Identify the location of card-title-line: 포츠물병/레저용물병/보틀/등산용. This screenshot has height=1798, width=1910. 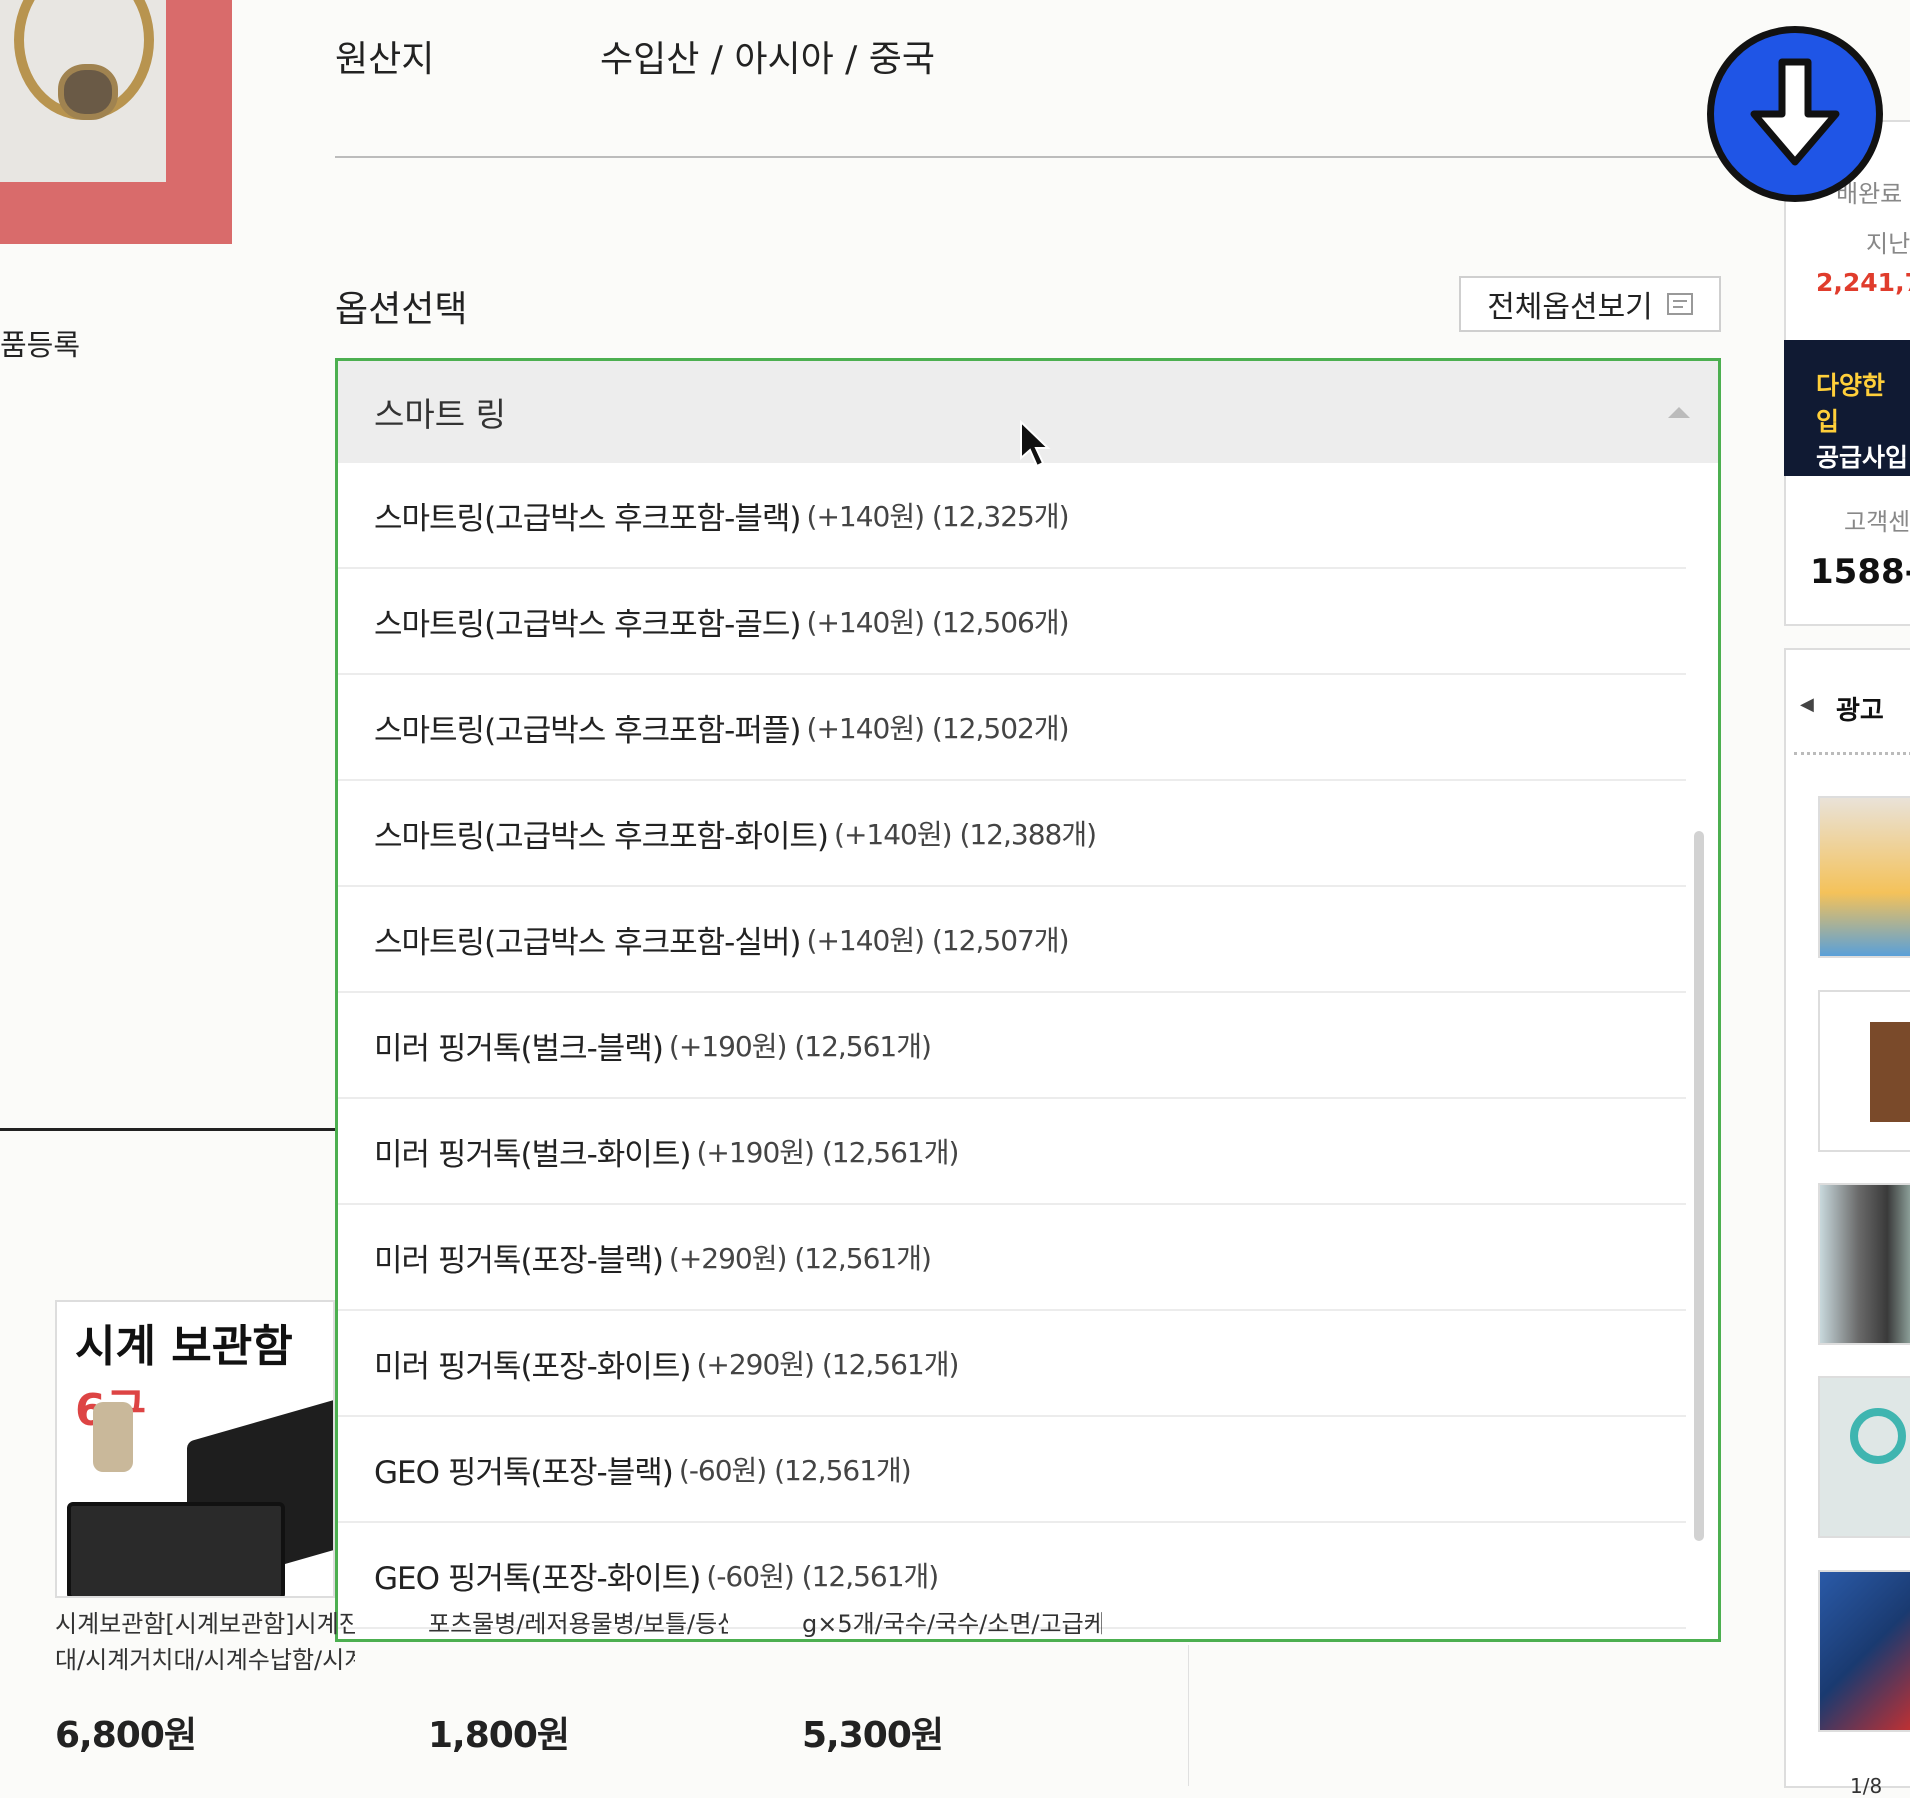
(578, 1624).